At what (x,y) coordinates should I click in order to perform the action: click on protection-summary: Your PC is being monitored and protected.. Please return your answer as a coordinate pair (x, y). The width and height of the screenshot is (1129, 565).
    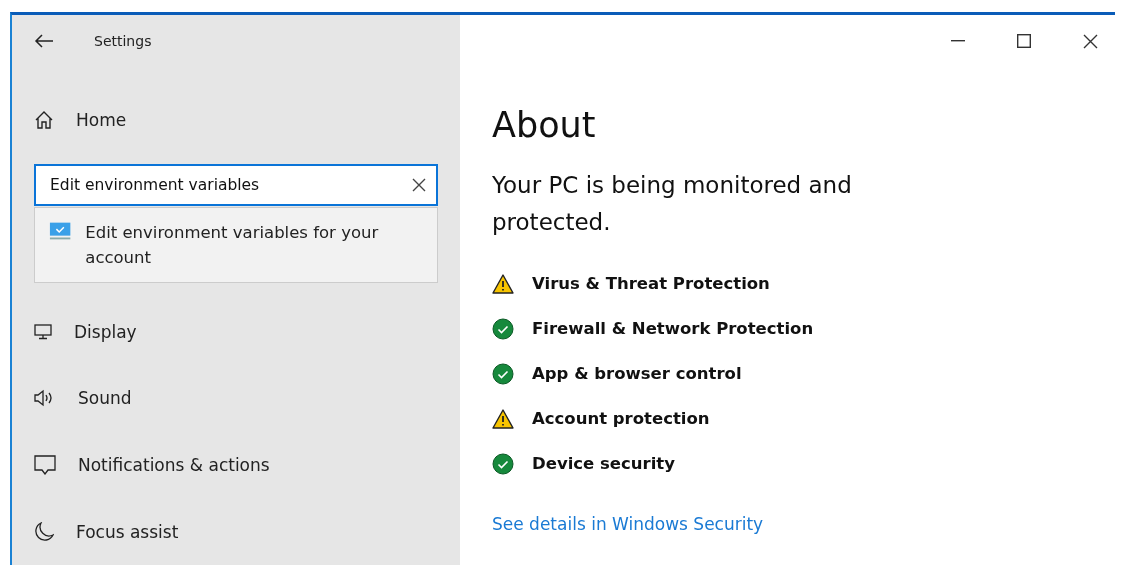
    Looking at the image, I should click on (672, 204).